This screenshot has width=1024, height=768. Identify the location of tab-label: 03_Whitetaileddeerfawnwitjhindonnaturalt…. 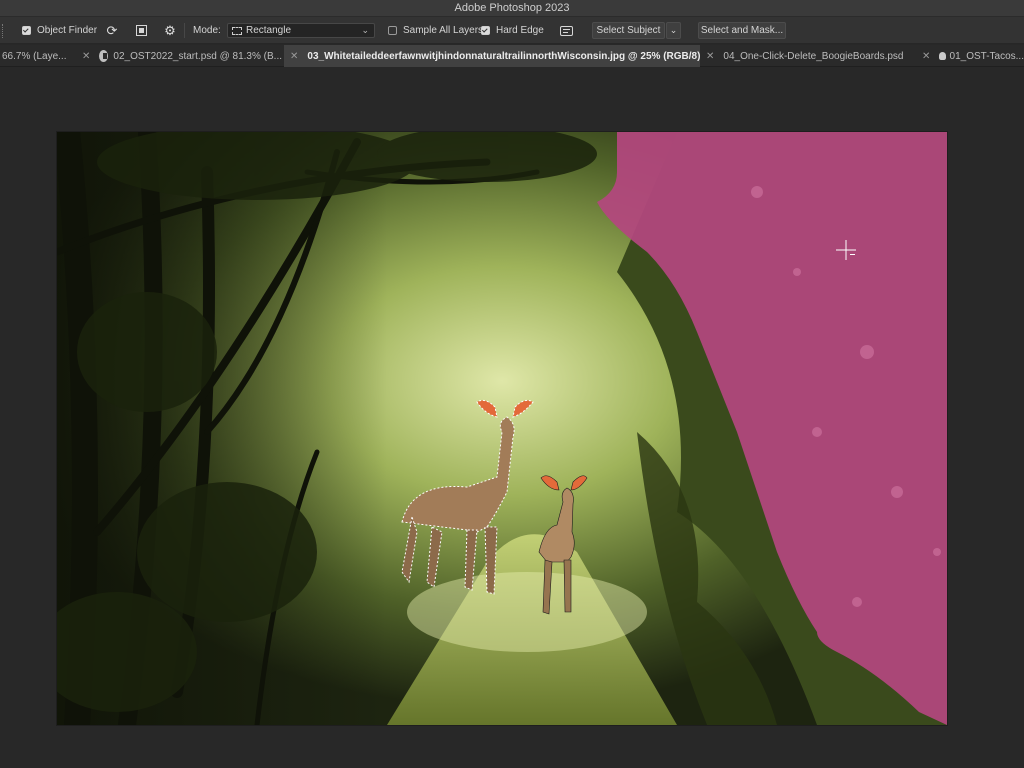
(504, 56).